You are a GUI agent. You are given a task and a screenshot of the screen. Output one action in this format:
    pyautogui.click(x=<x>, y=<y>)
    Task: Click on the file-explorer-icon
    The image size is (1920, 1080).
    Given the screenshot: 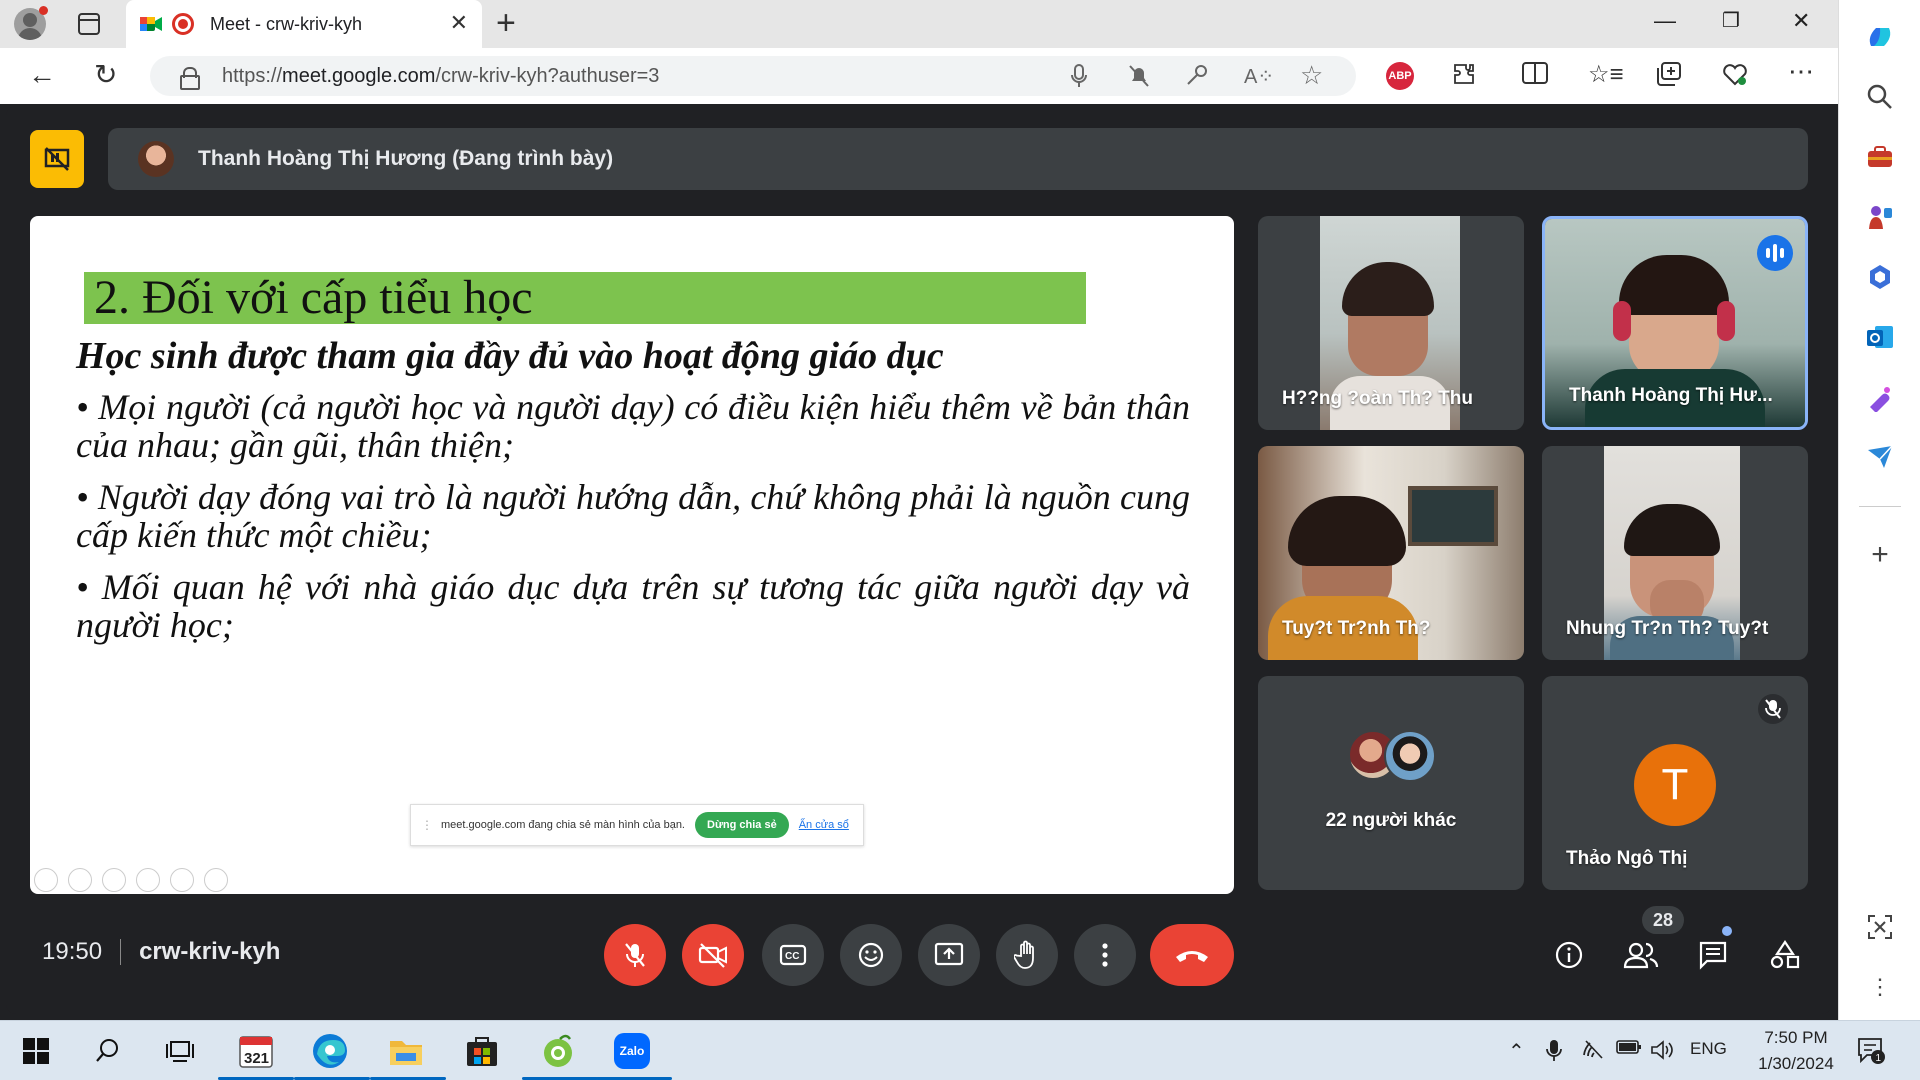 What is the action you would take?
    pyautogui.click(x=406, y=1051)
    